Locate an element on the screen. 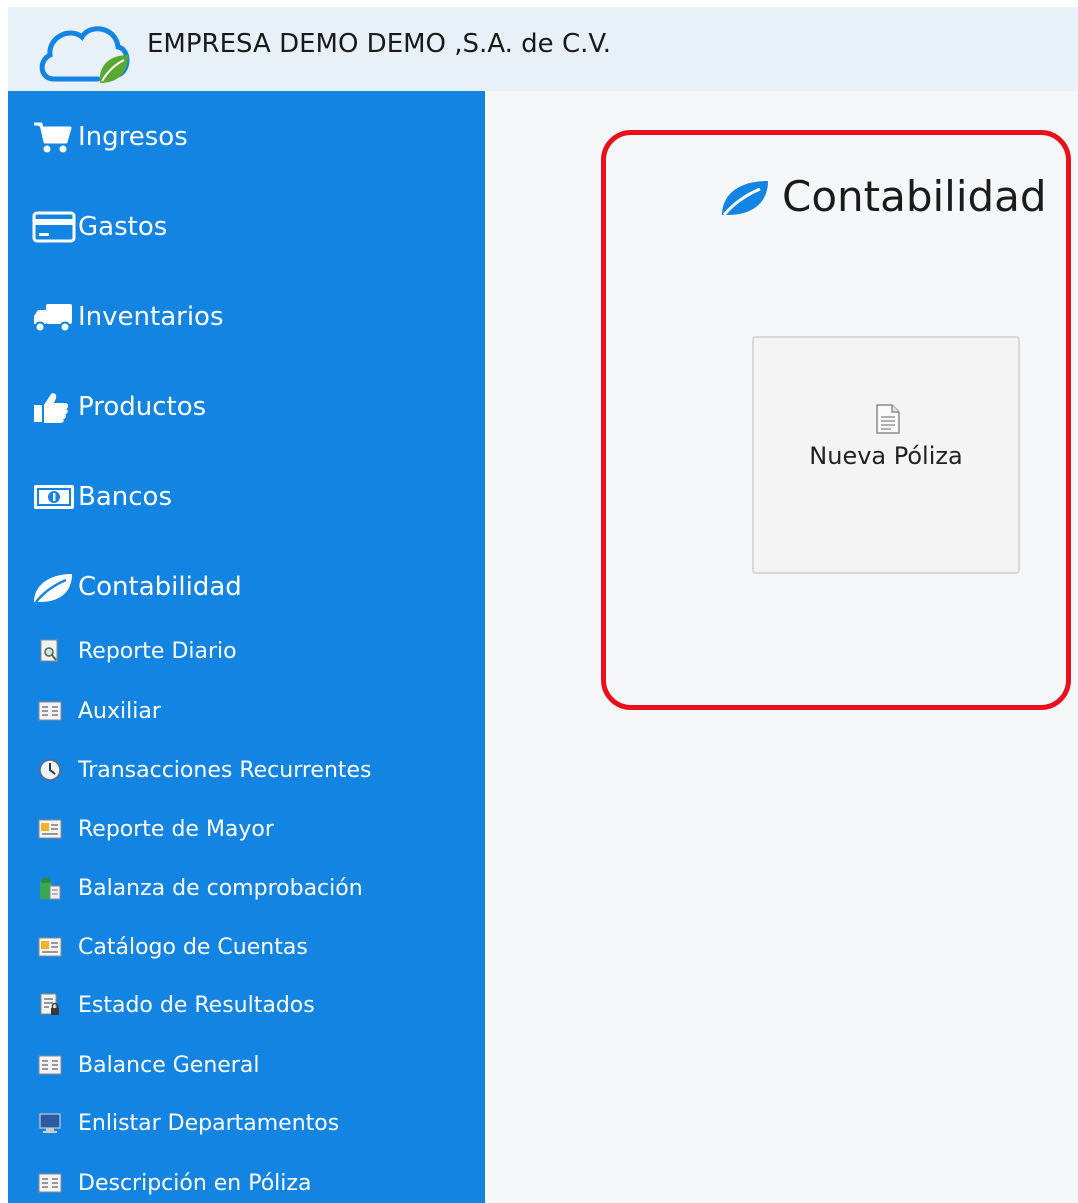 This screenshot has height=1203, width=1078. page-title-text: Contabilidad is located at coordinates (914, 196).